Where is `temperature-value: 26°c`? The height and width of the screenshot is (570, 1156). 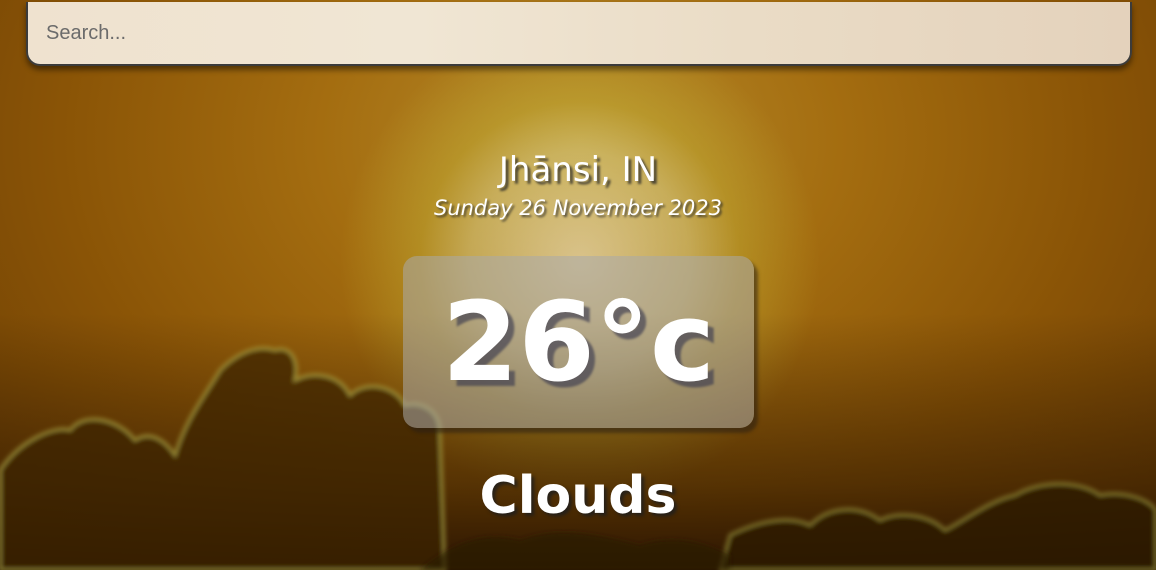
temperature-value: 26°c is located at coordinates (578, 342).